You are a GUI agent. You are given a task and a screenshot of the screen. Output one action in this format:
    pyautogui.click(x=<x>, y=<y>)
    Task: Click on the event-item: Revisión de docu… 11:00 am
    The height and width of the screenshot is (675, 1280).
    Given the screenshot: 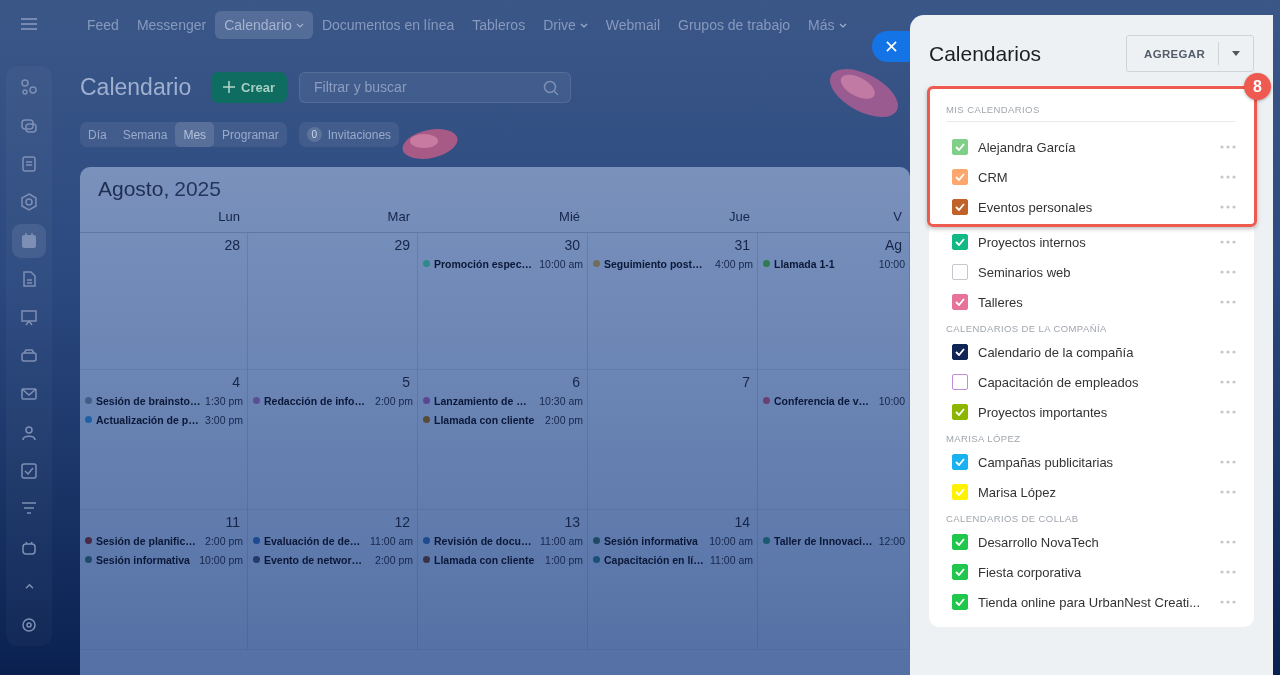 What is the action you would take?
    pyautogui.click(x=505, y=540)
    